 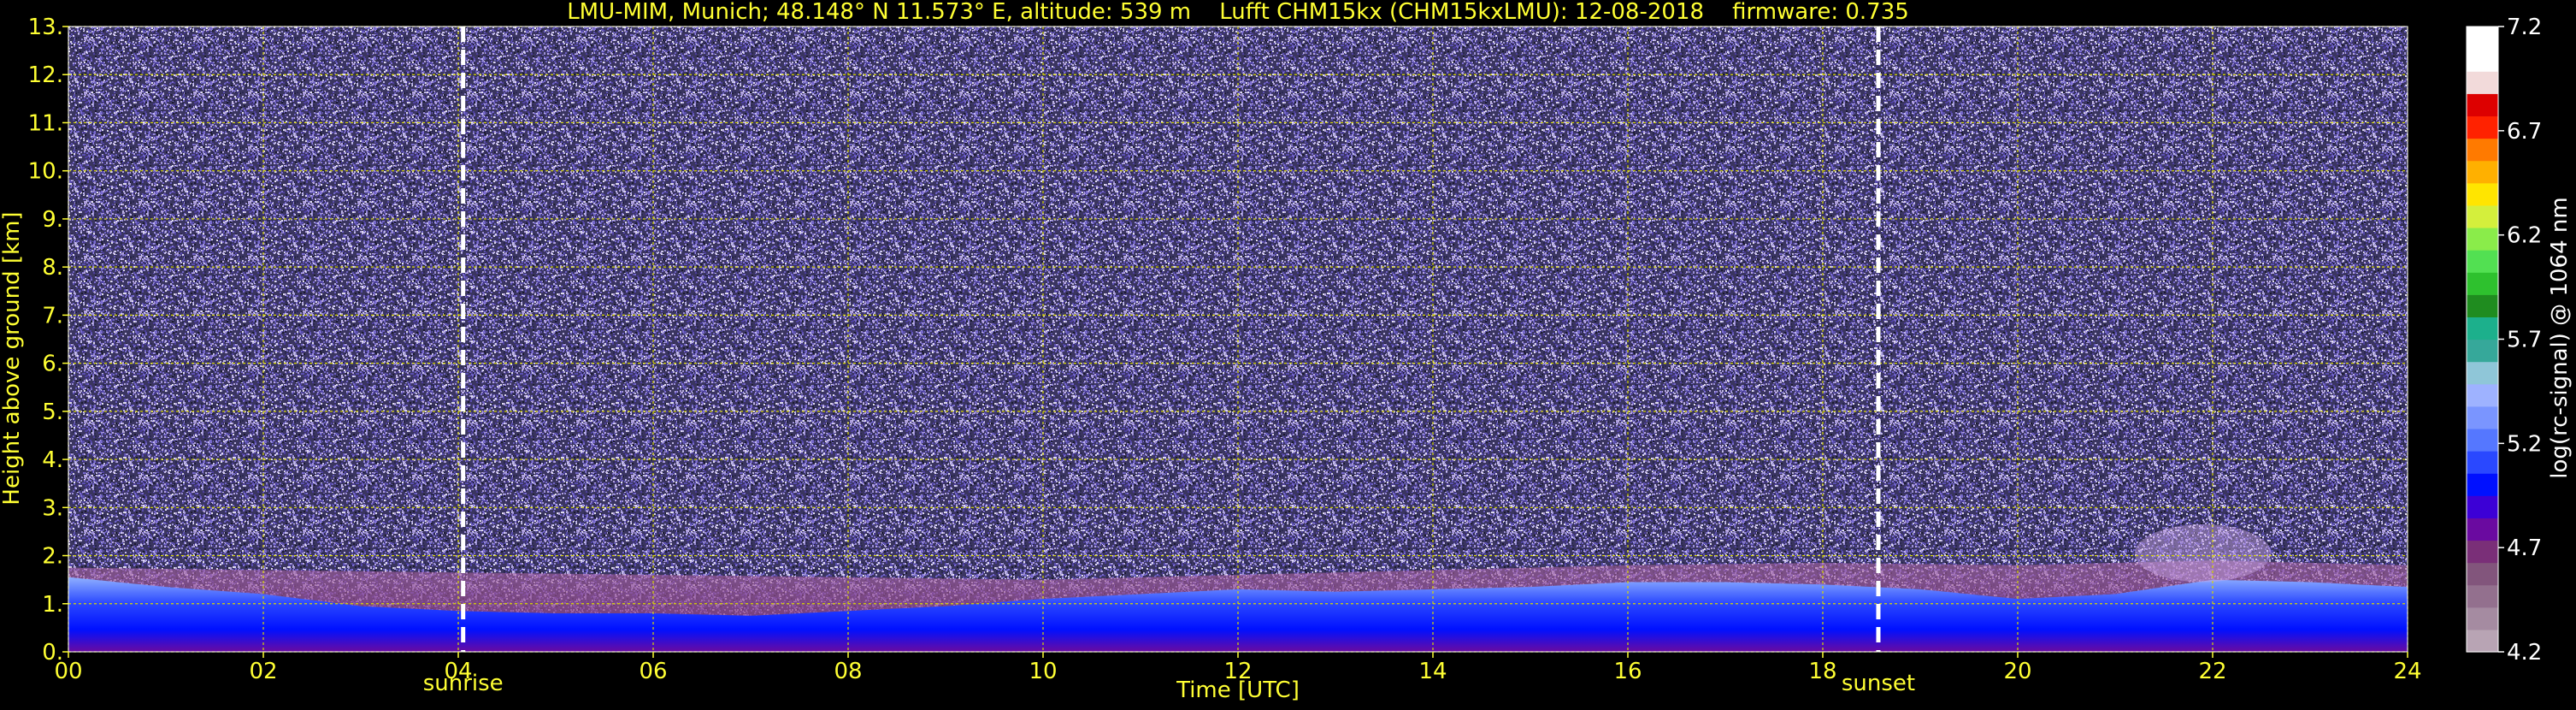 I want to click on y-tick-label: 6., so click(x=52, y=364).